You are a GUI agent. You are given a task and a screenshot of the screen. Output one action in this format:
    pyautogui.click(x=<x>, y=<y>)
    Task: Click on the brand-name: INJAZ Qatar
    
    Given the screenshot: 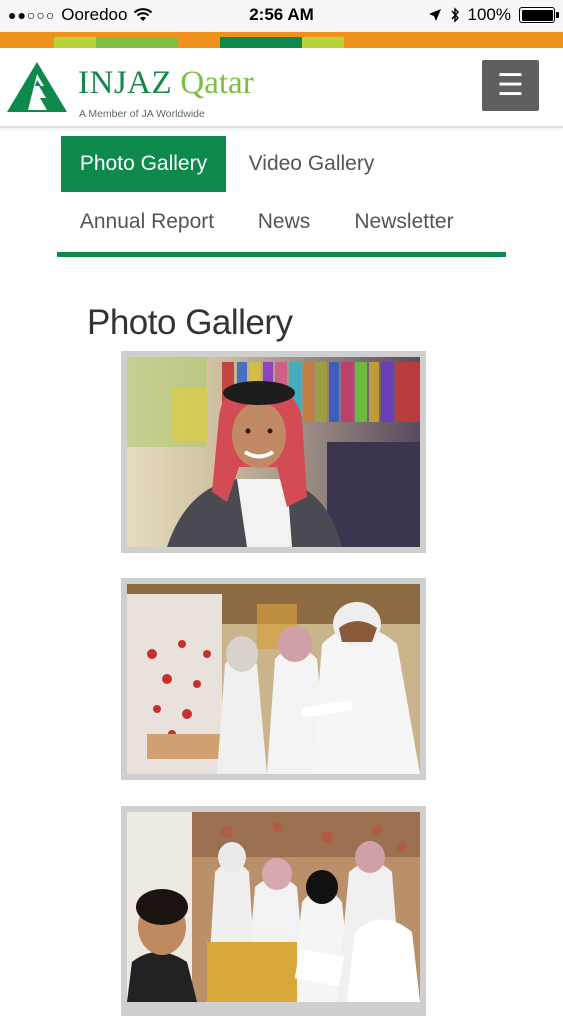 What is the action you would take?
    pyautogui.click(x=166, y=83)
    